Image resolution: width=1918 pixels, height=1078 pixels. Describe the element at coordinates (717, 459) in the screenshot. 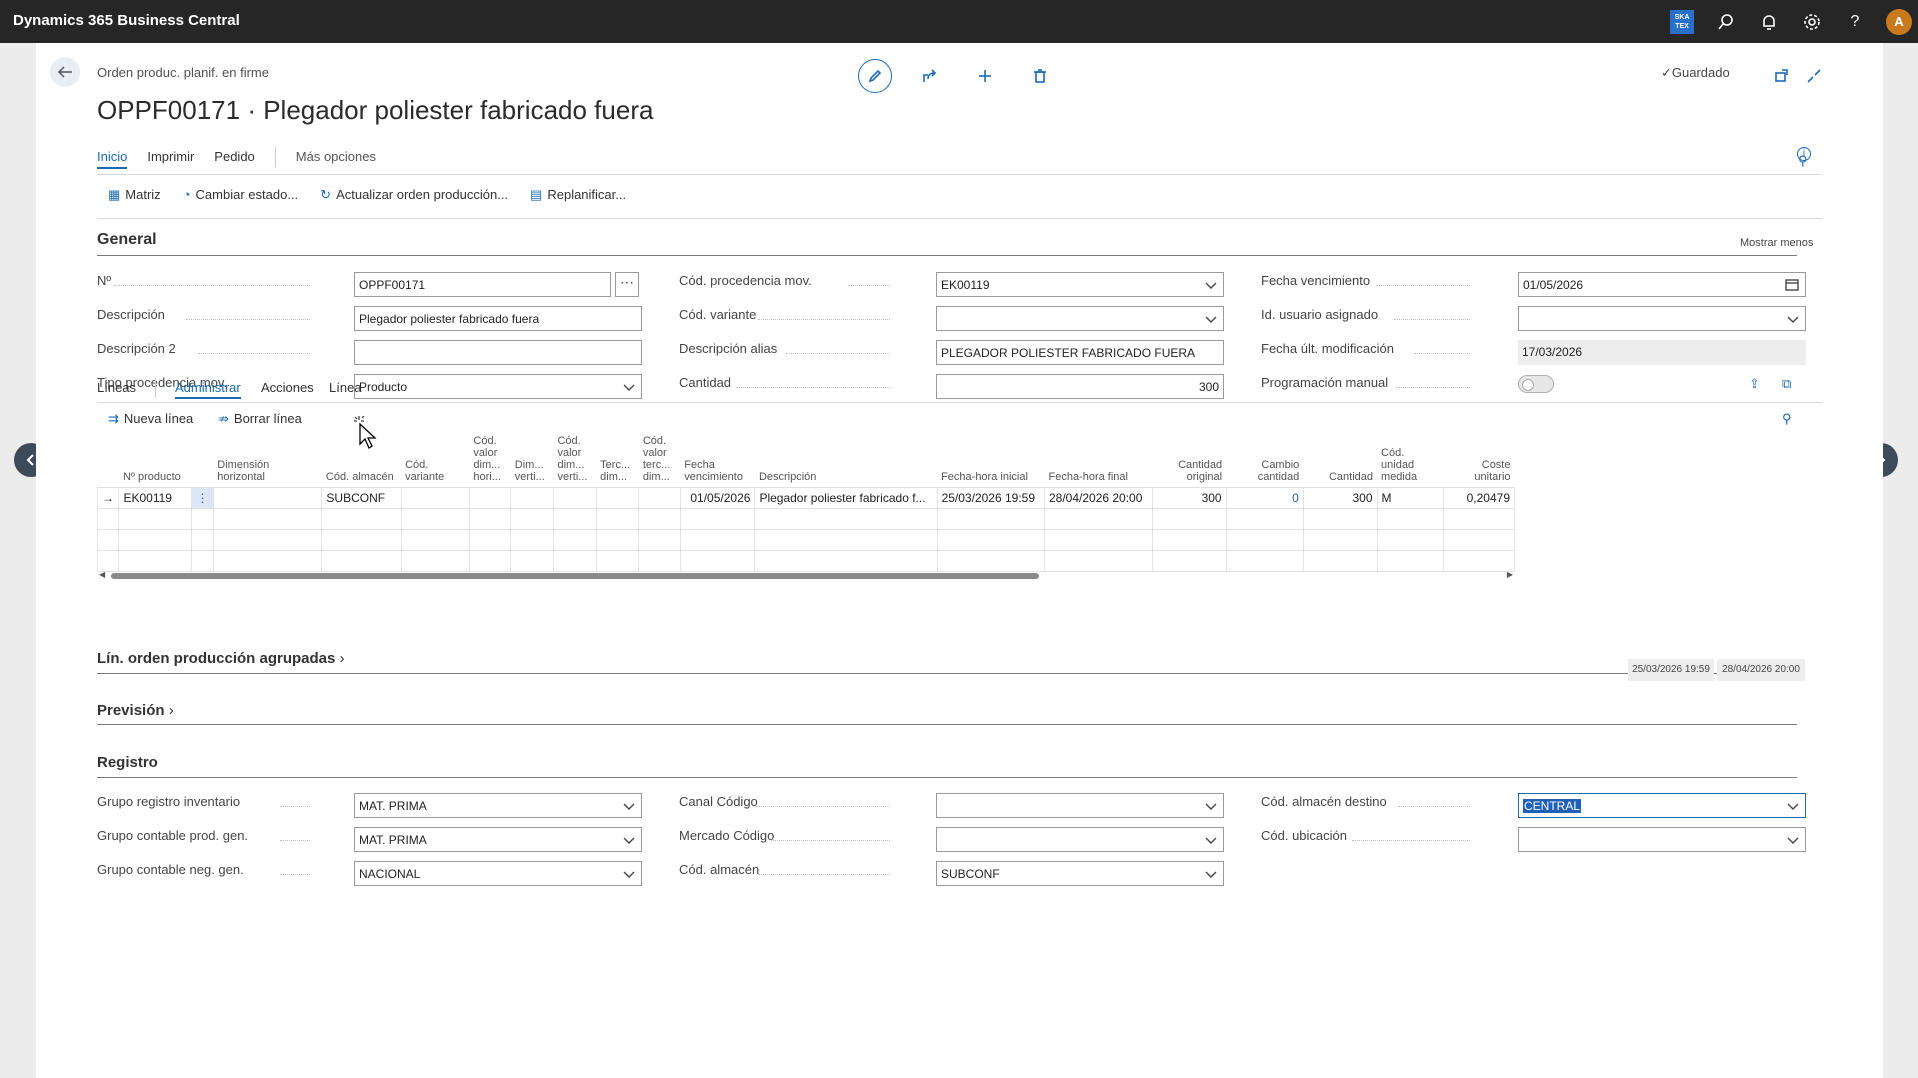

I see `col-header: Fecha vencimiento` at that location.